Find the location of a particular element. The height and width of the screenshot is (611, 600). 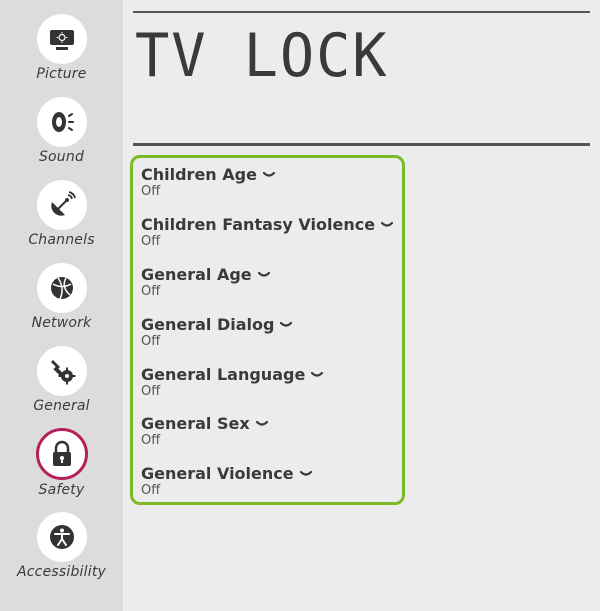

option-label: General Sex is located at coordinates (195, 423).